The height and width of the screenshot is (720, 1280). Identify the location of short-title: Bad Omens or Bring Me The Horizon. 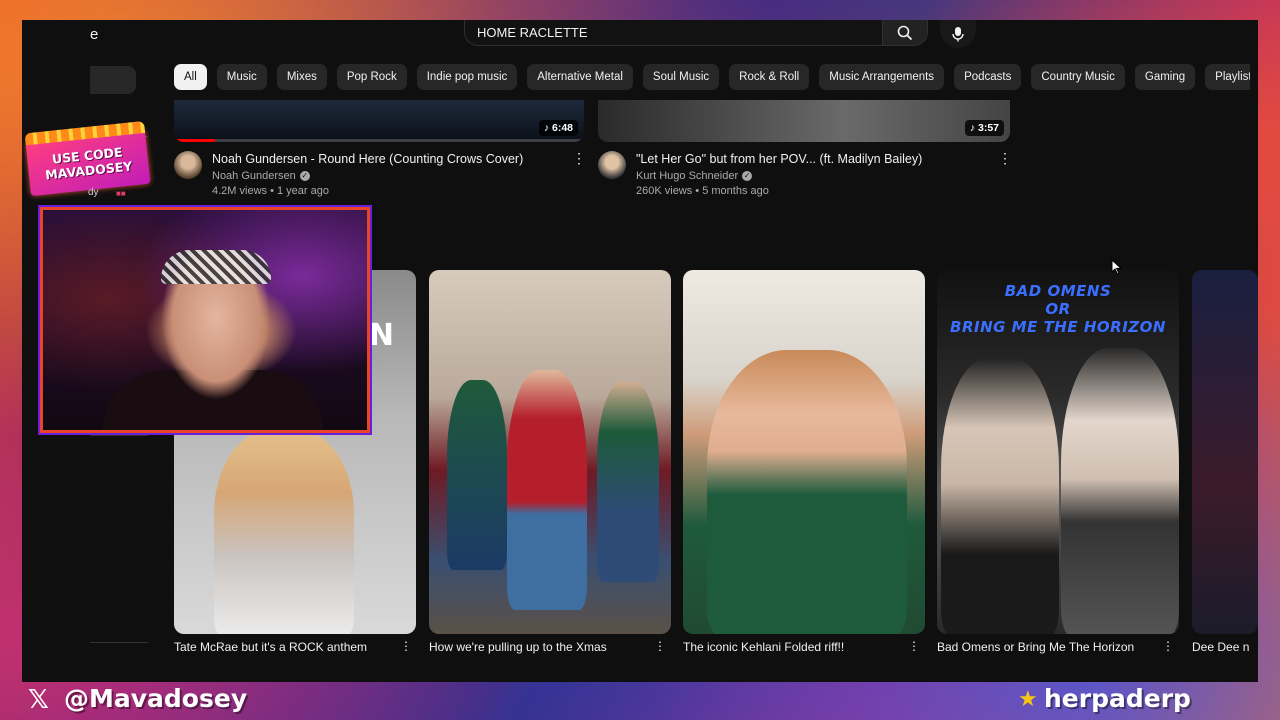
(1051, 647).